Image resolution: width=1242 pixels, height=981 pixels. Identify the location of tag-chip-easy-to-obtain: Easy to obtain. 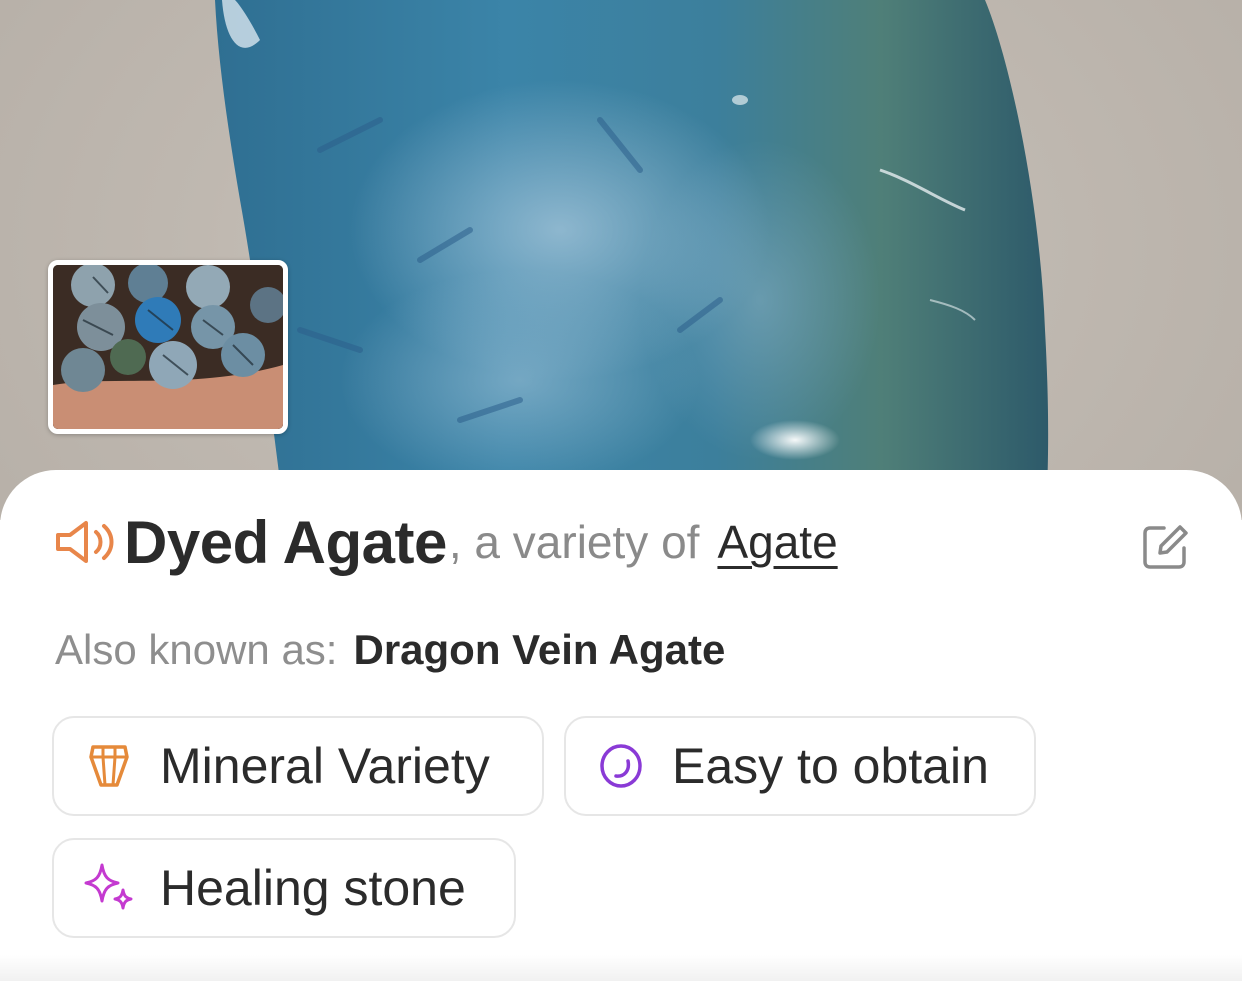
(800, 766).